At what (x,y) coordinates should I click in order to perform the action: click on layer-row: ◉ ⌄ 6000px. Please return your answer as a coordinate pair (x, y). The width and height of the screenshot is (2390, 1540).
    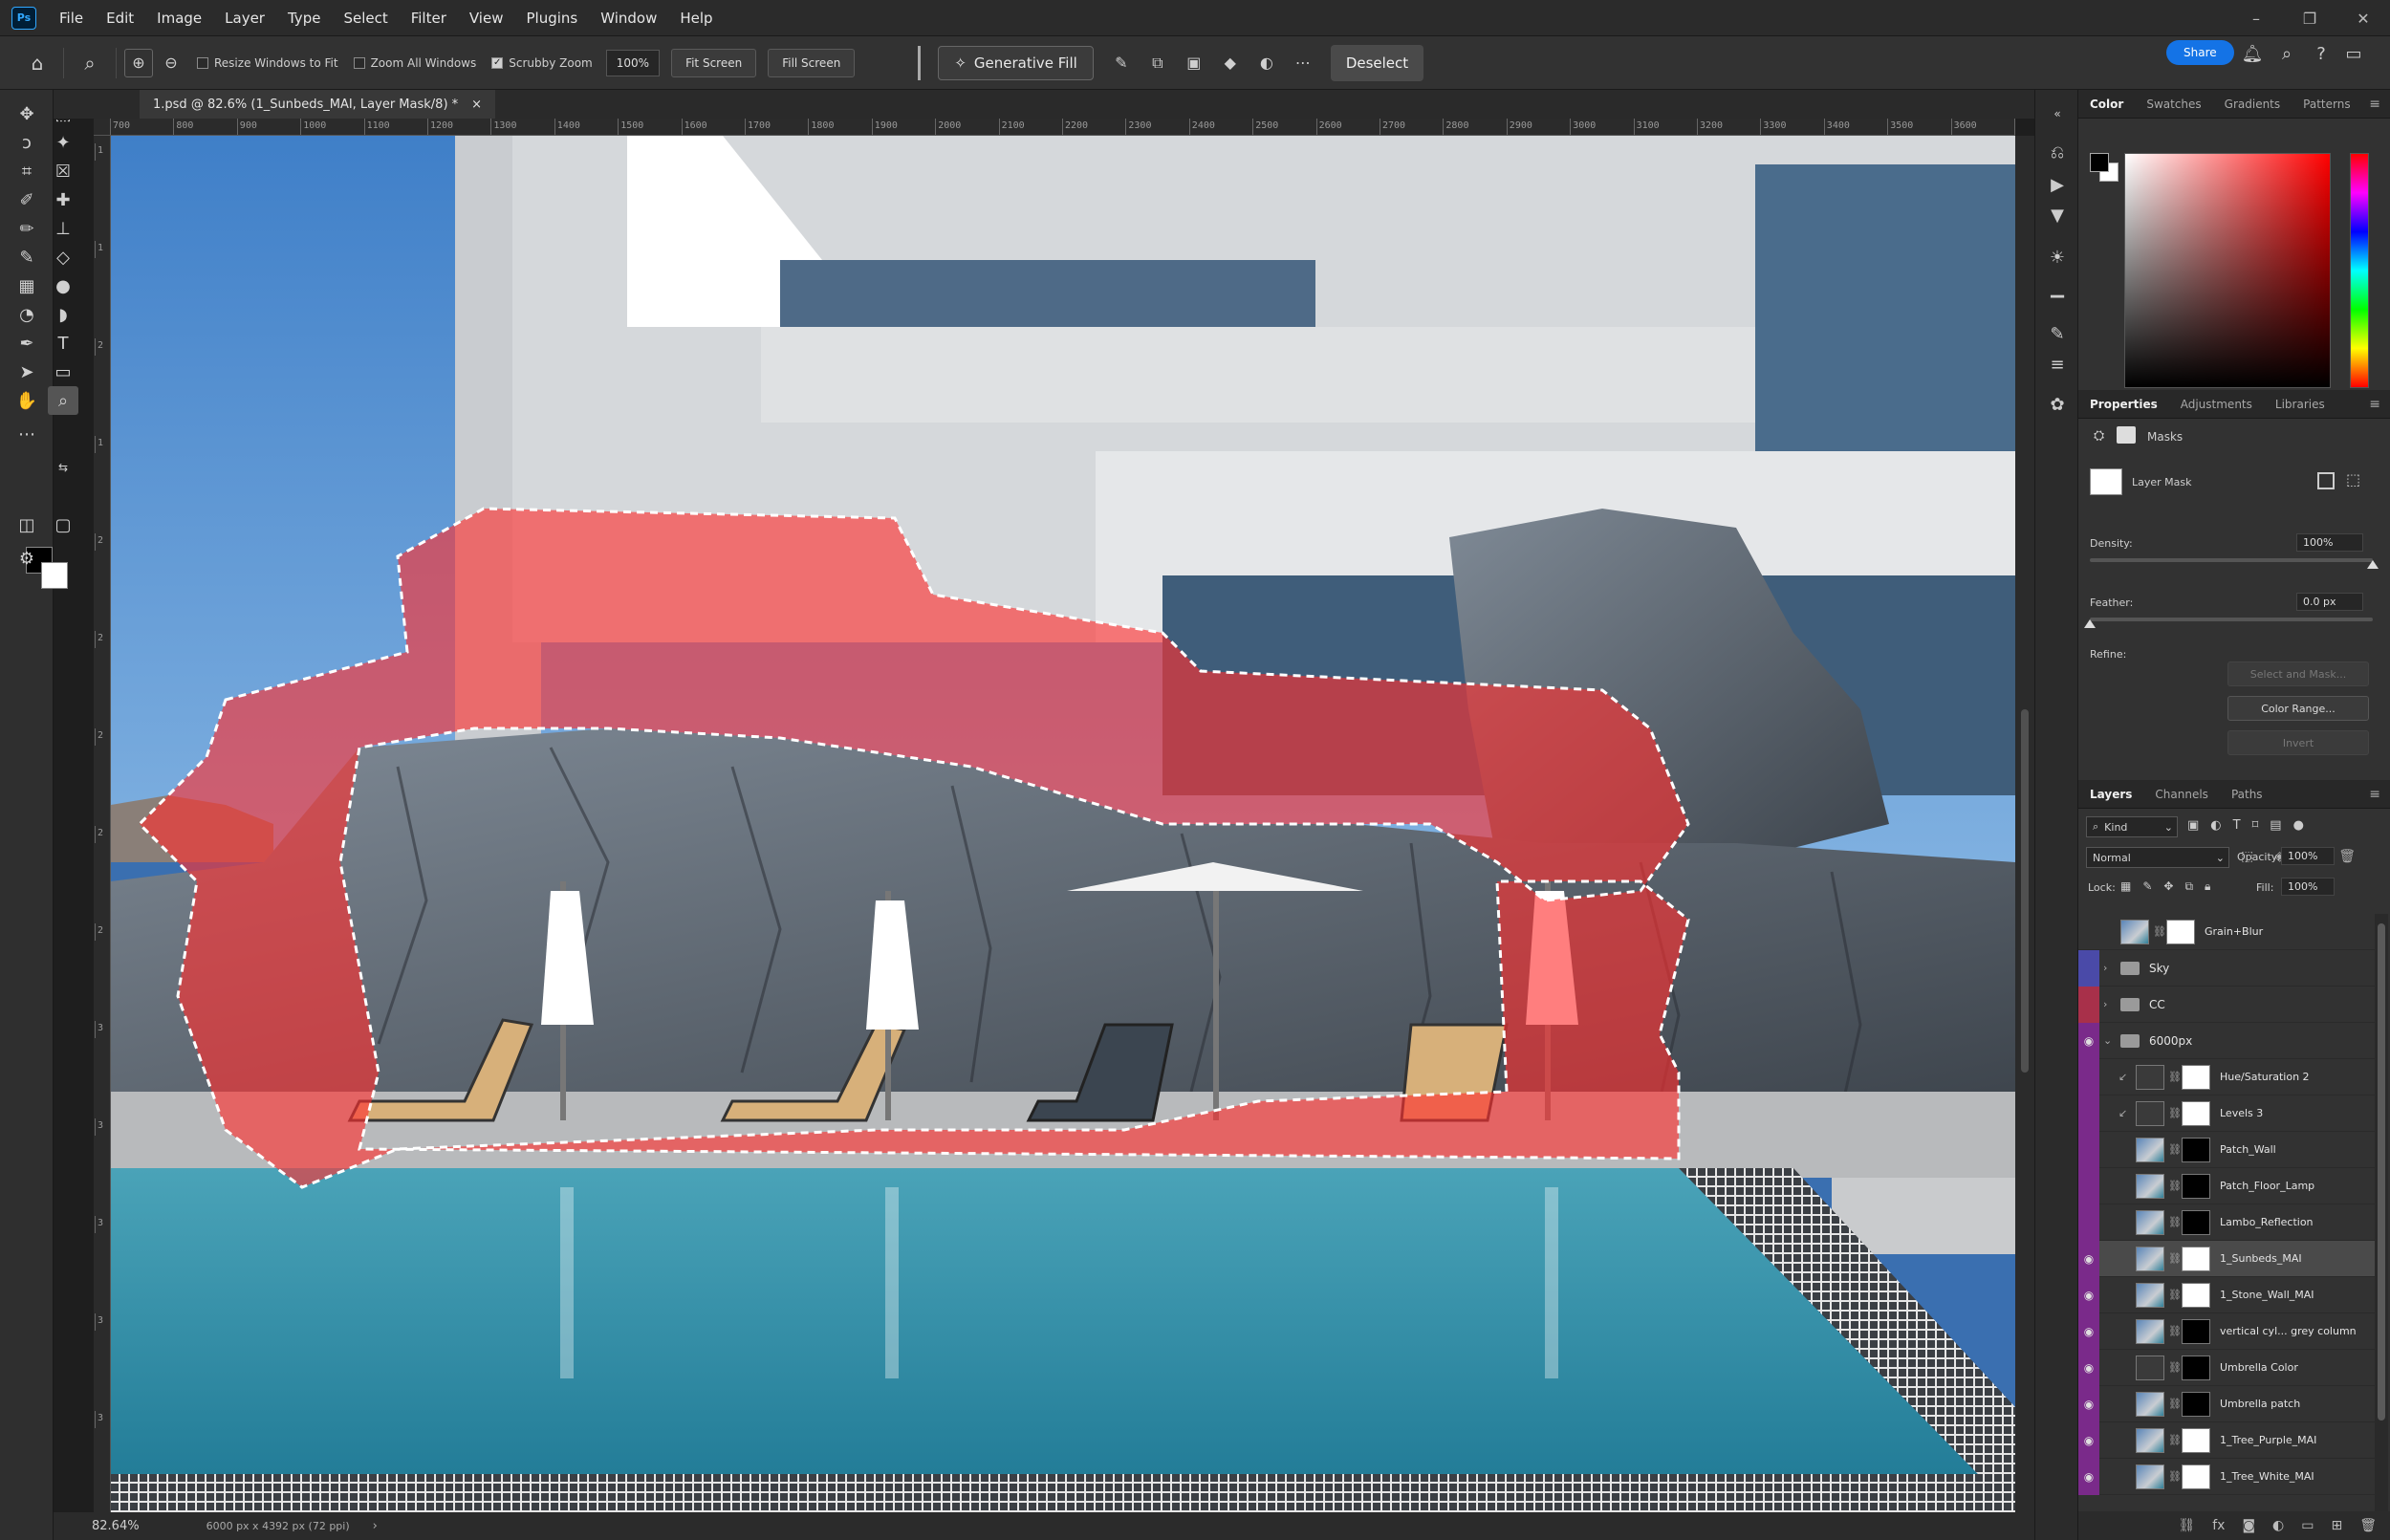
    Looking at the image, I should click on (2226, 1041).